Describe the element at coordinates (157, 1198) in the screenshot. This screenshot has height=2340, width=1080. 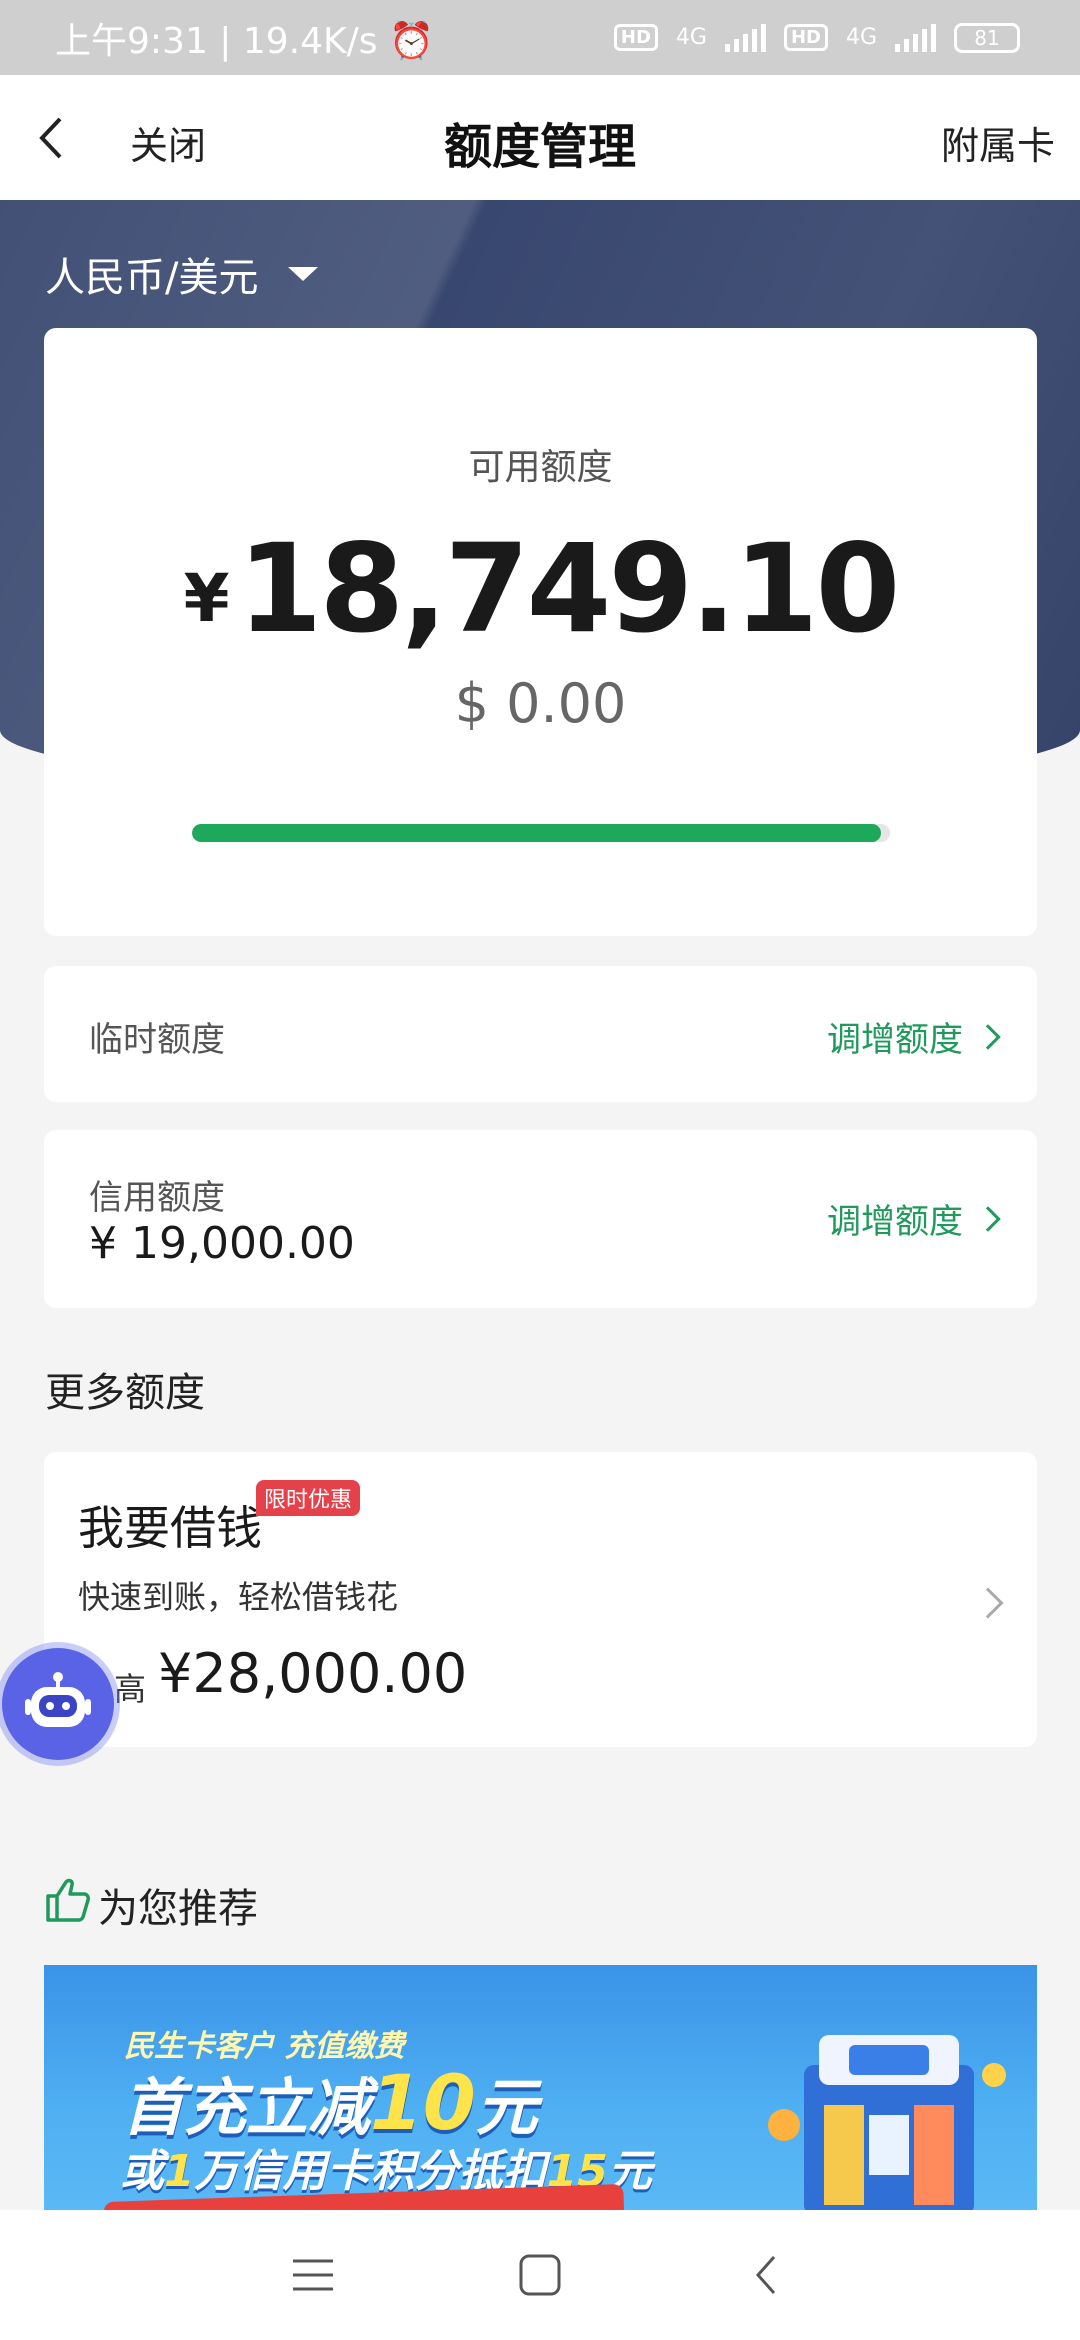
I see `credit-limit-label: 信用额度` at that location.